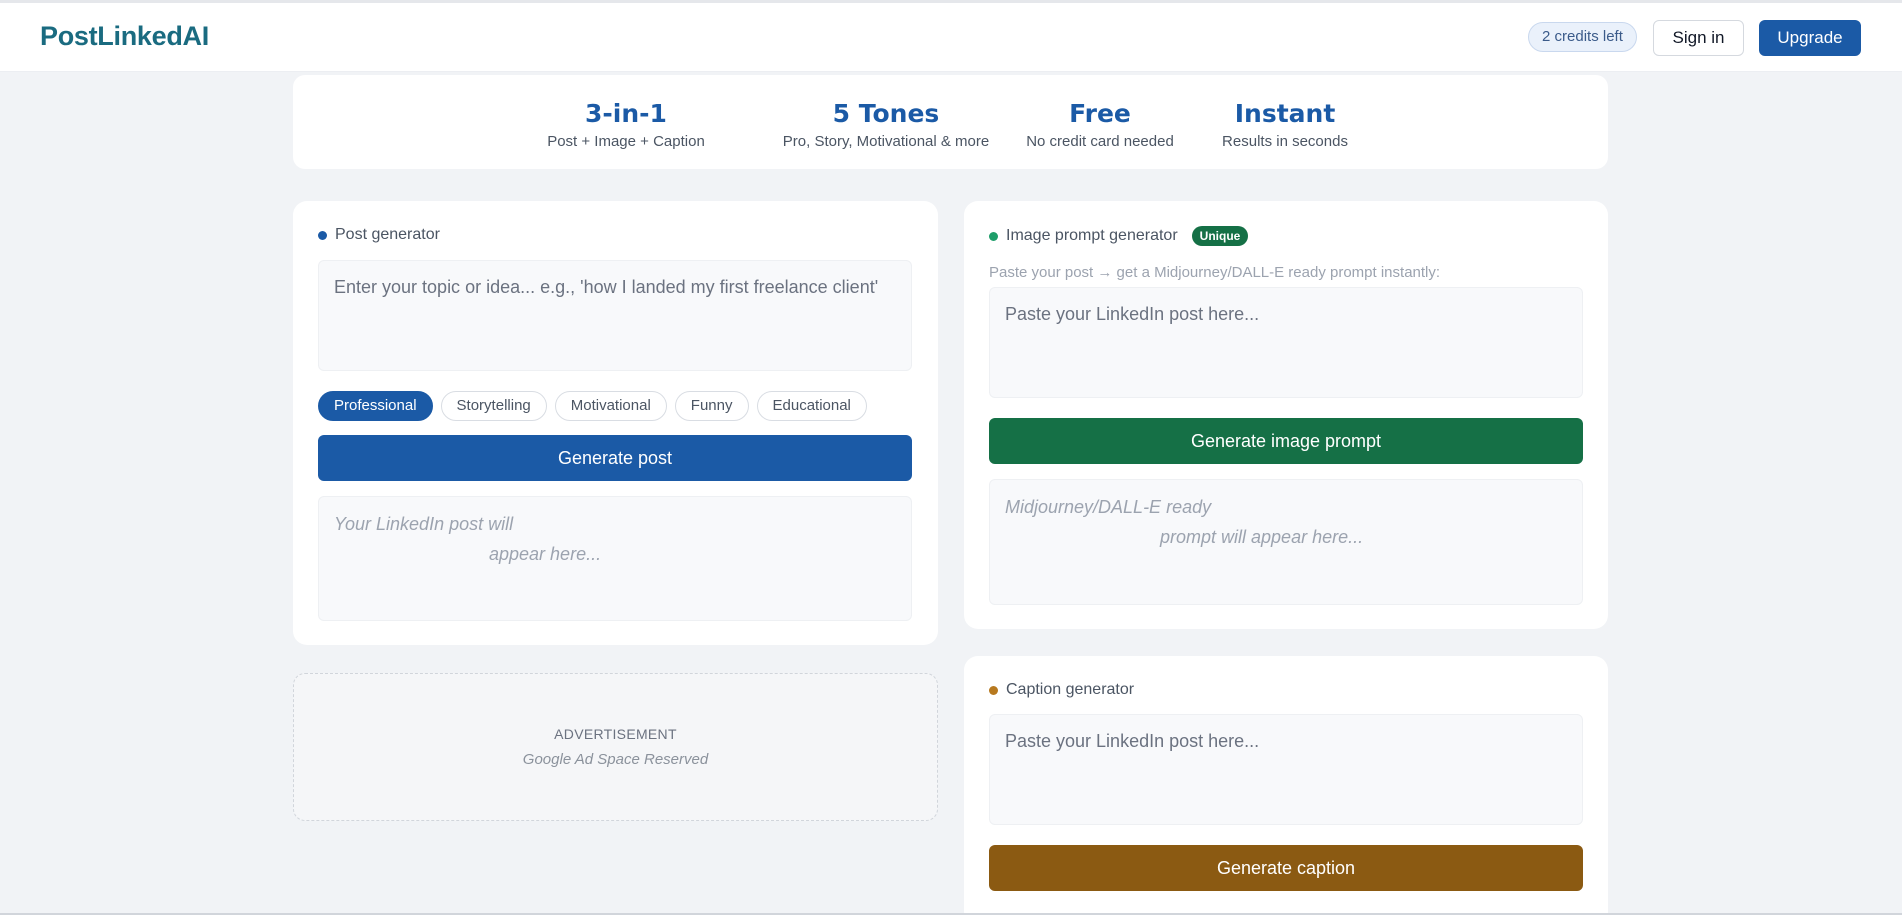 The width and height of the screenshot is (1902, 915). What do you see at coordinates (886, 141) in the screenshot?
I see `stat-caption: Pro, Story, Motivational & more` at bounding box center [886, 141].